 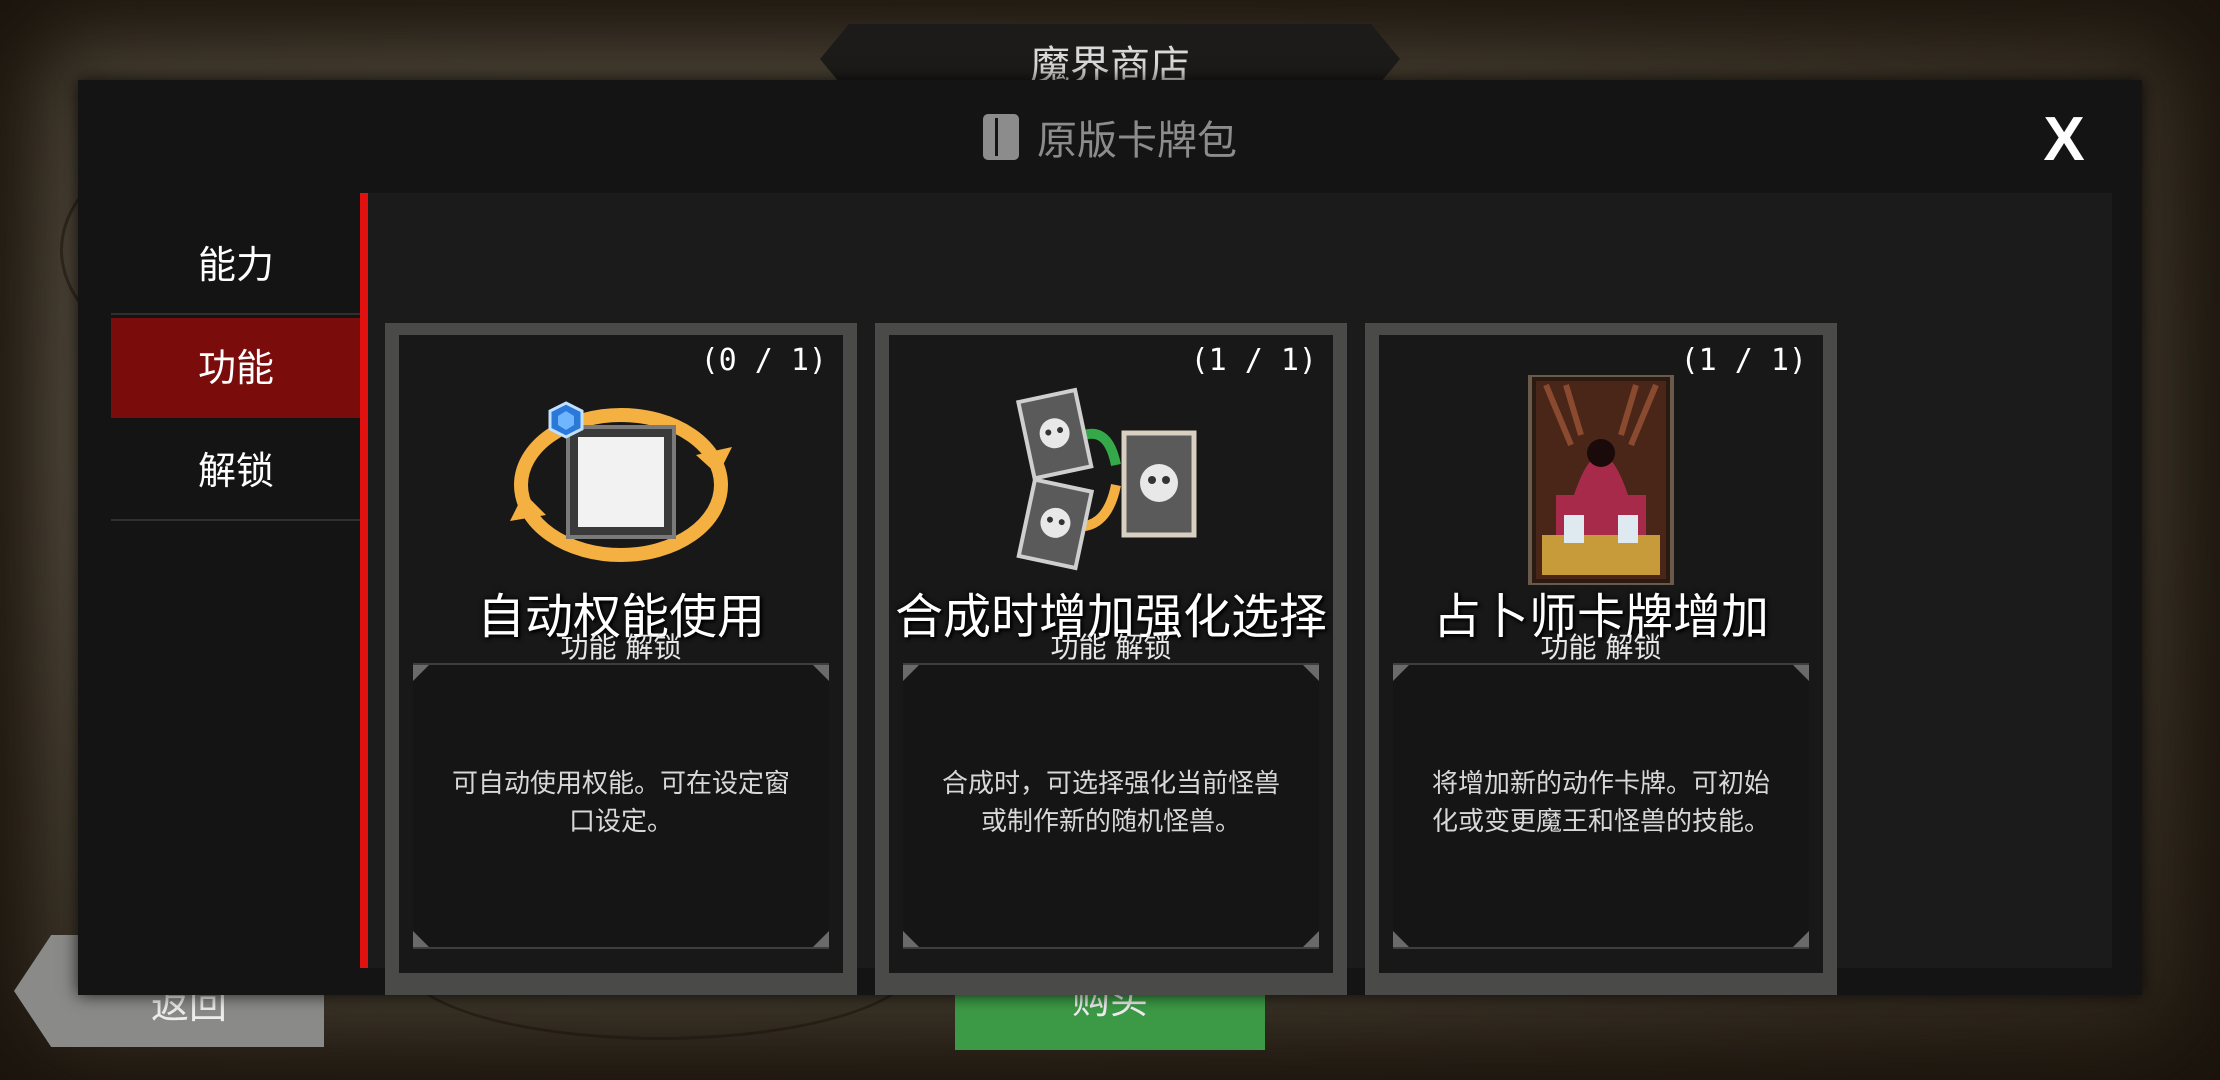 What do you see at coordinates (1110, 822) in the screenshot?
I see `description-line: 或制作新的随机怪兽。` at bounding box center [1110, 822].